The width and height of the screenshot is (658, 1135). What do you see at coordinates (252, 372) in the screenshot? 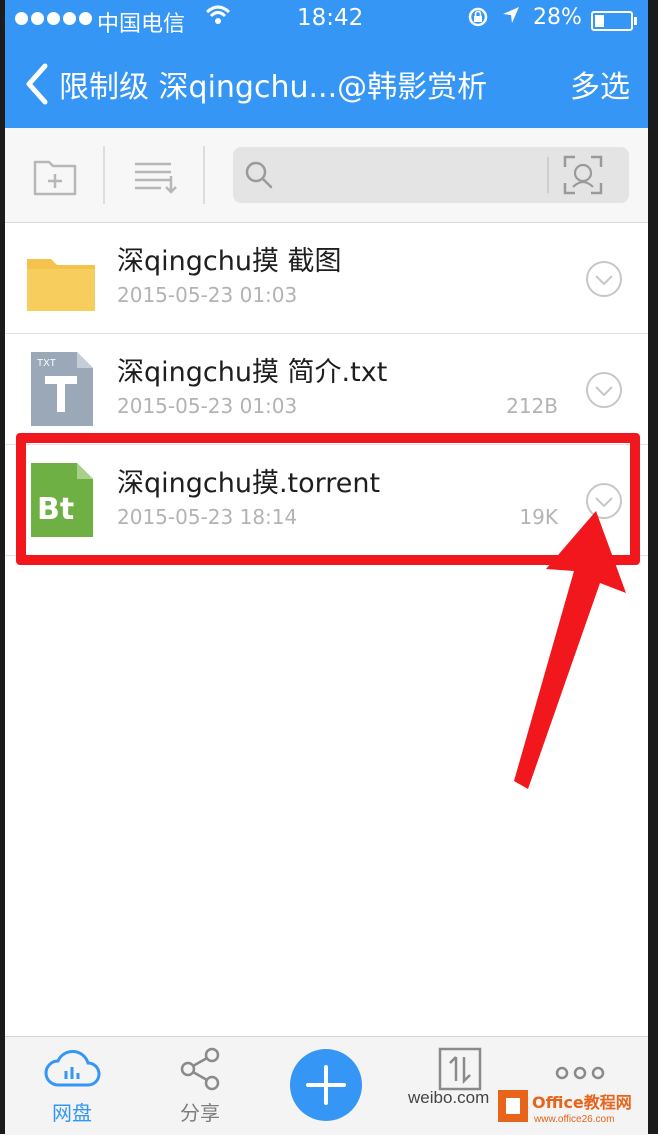
I see `file-name: 深qingchu摸 简介.txt` at bounding box center [252, 372].